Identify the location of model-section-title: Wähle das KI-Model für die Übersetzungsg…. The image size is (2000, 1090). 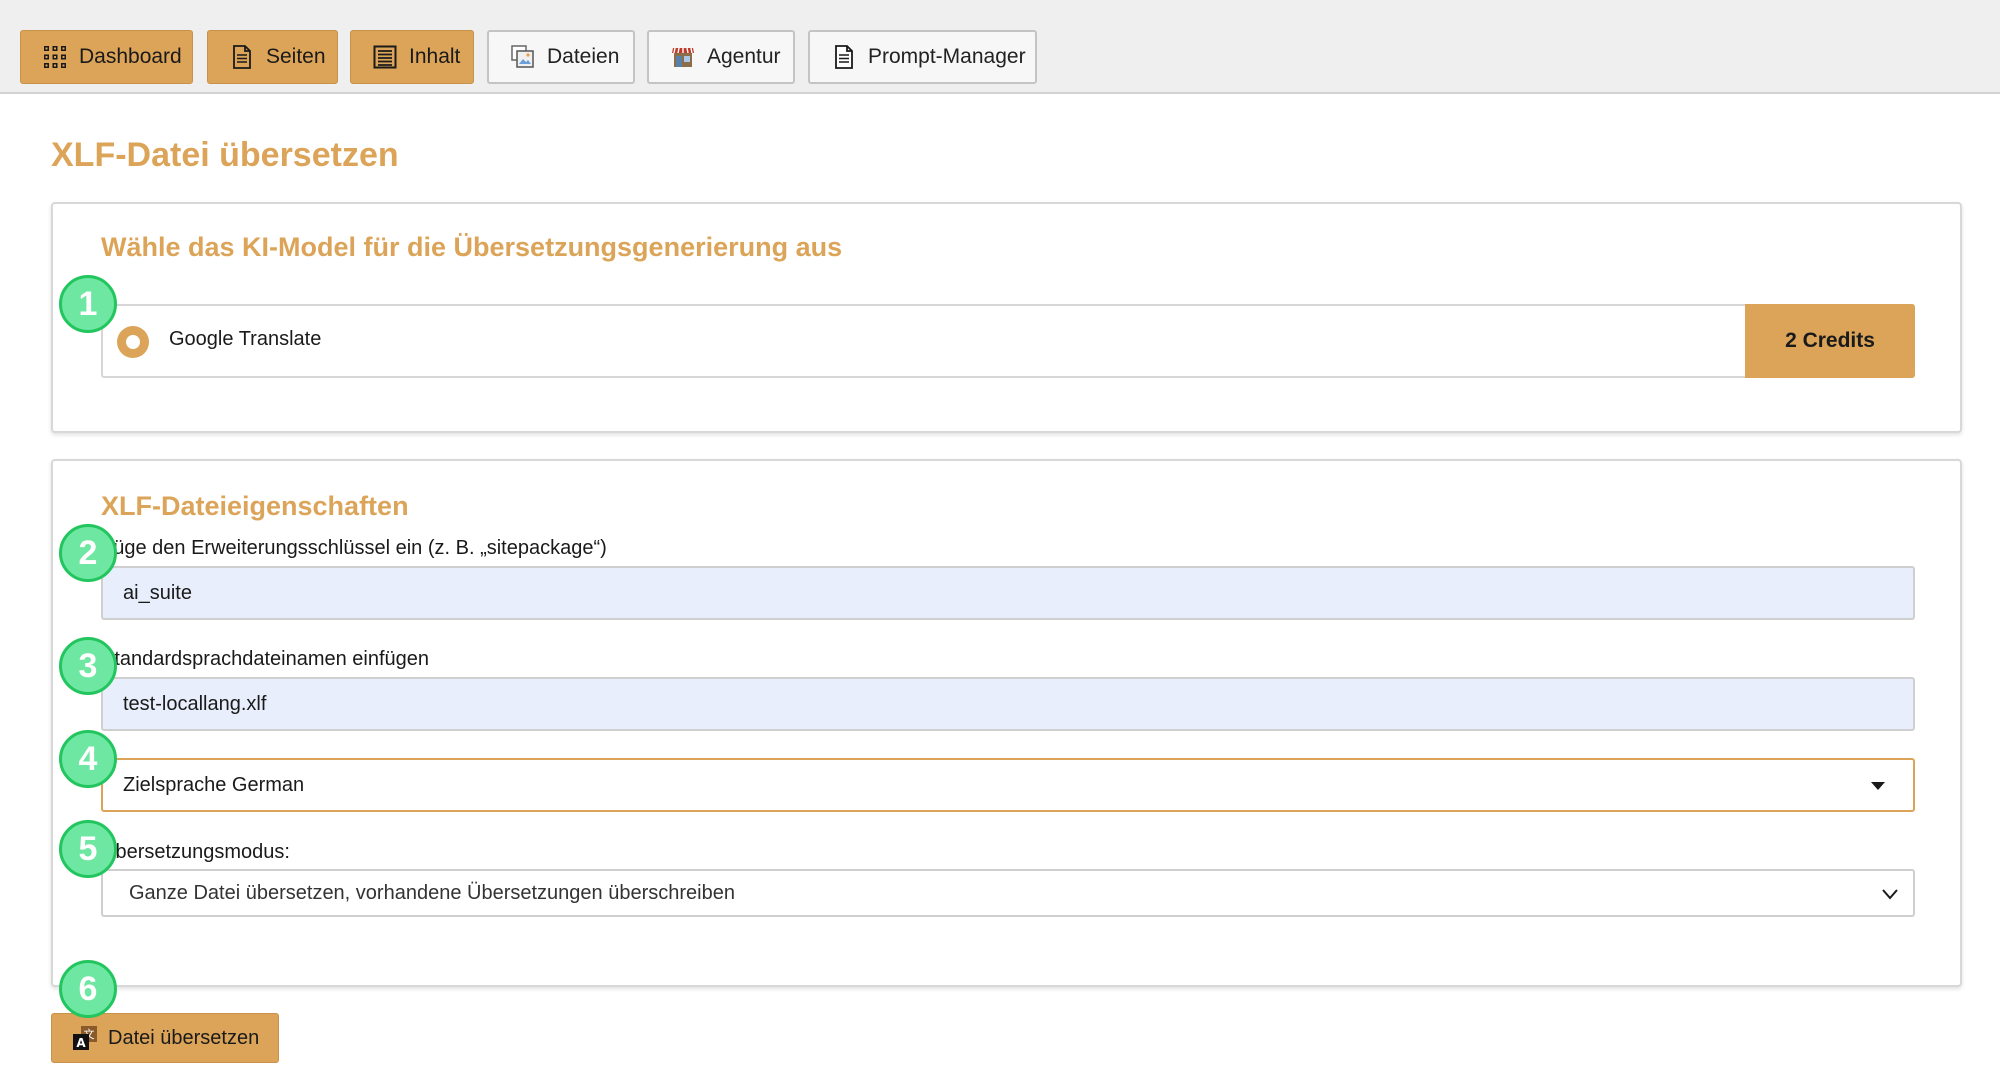
(472, 247).